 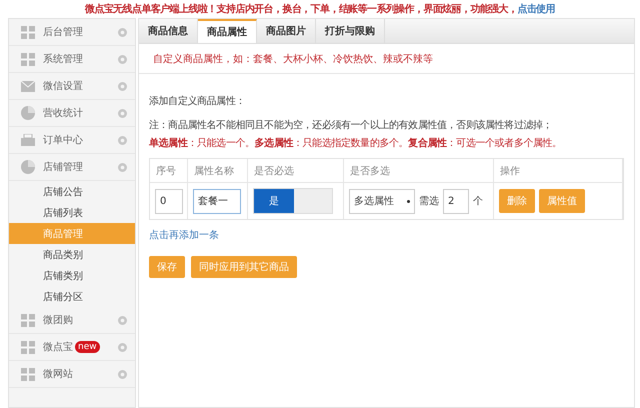 I want to click on sidebar-item: 微网站, so click(x=72, y=374).